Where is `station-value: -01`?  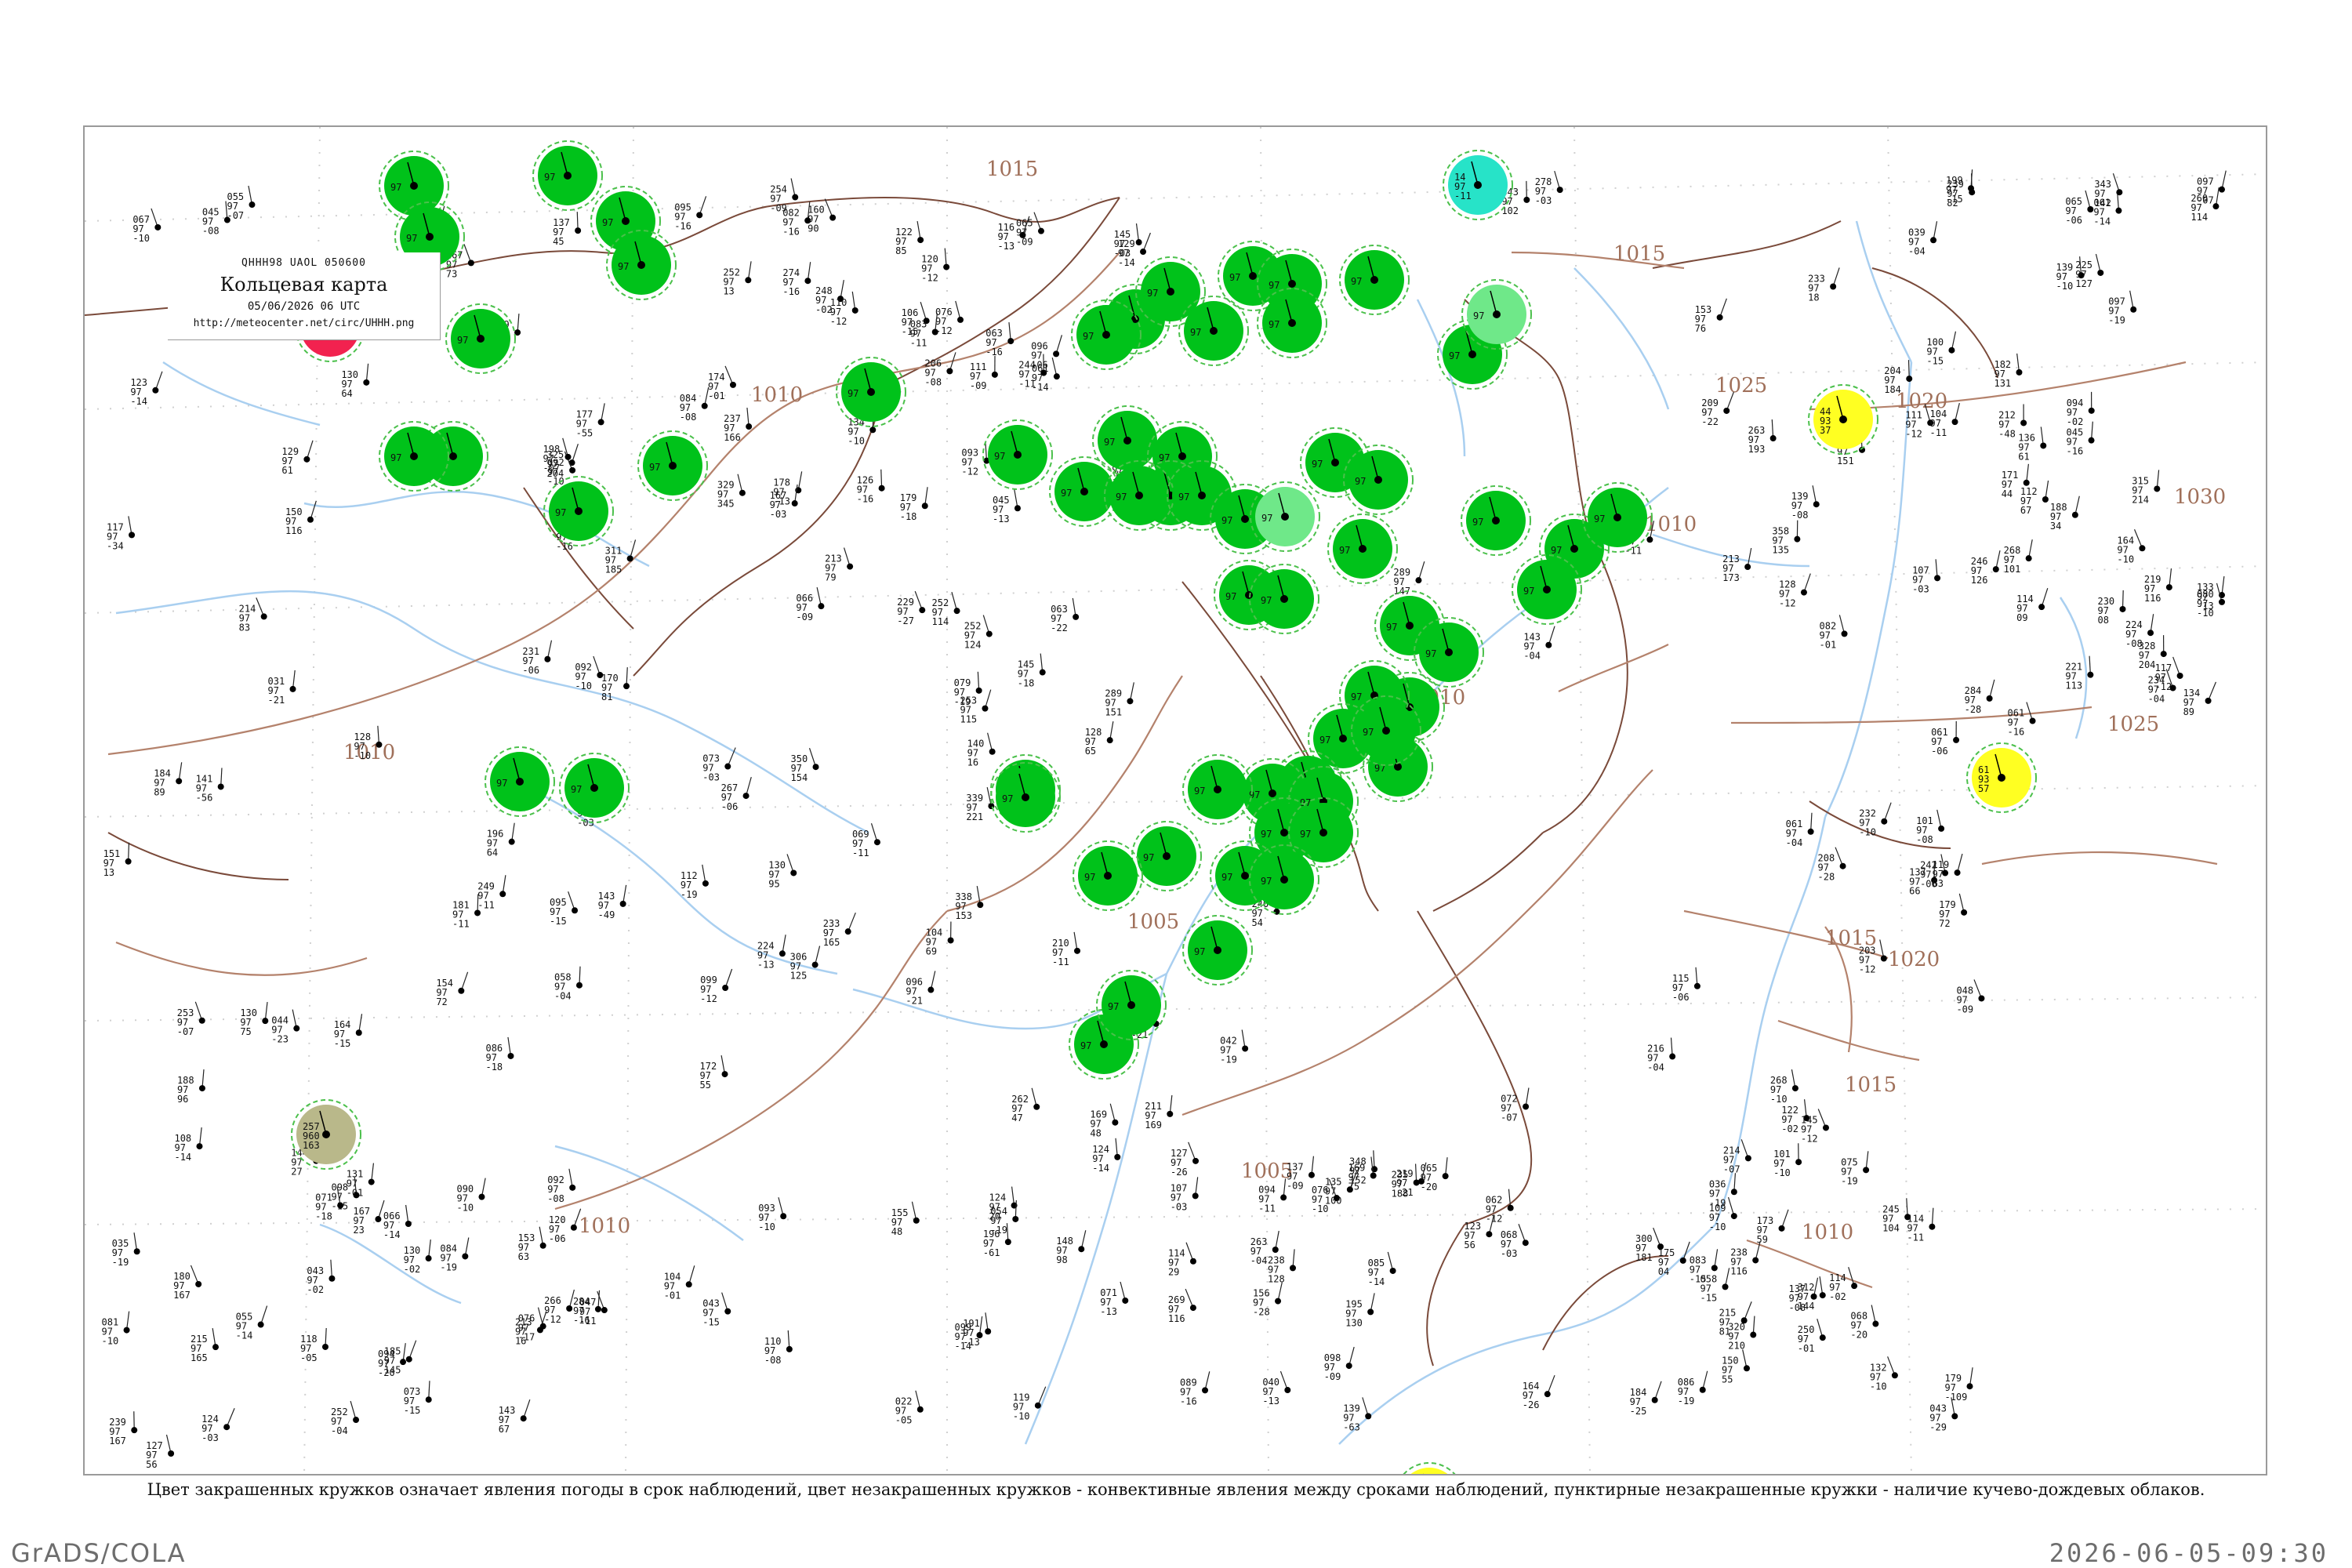 station-value: -01 is located at coordinates (1828, 644).